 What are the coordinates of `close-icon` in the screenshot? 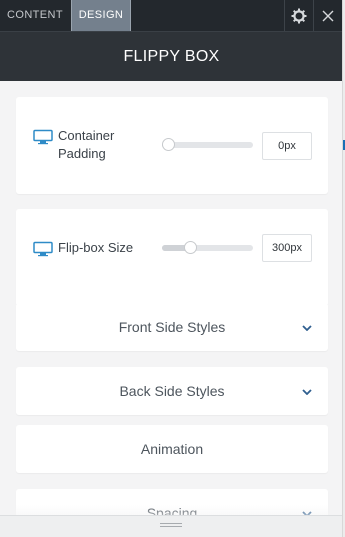 It's located at (328, 15).